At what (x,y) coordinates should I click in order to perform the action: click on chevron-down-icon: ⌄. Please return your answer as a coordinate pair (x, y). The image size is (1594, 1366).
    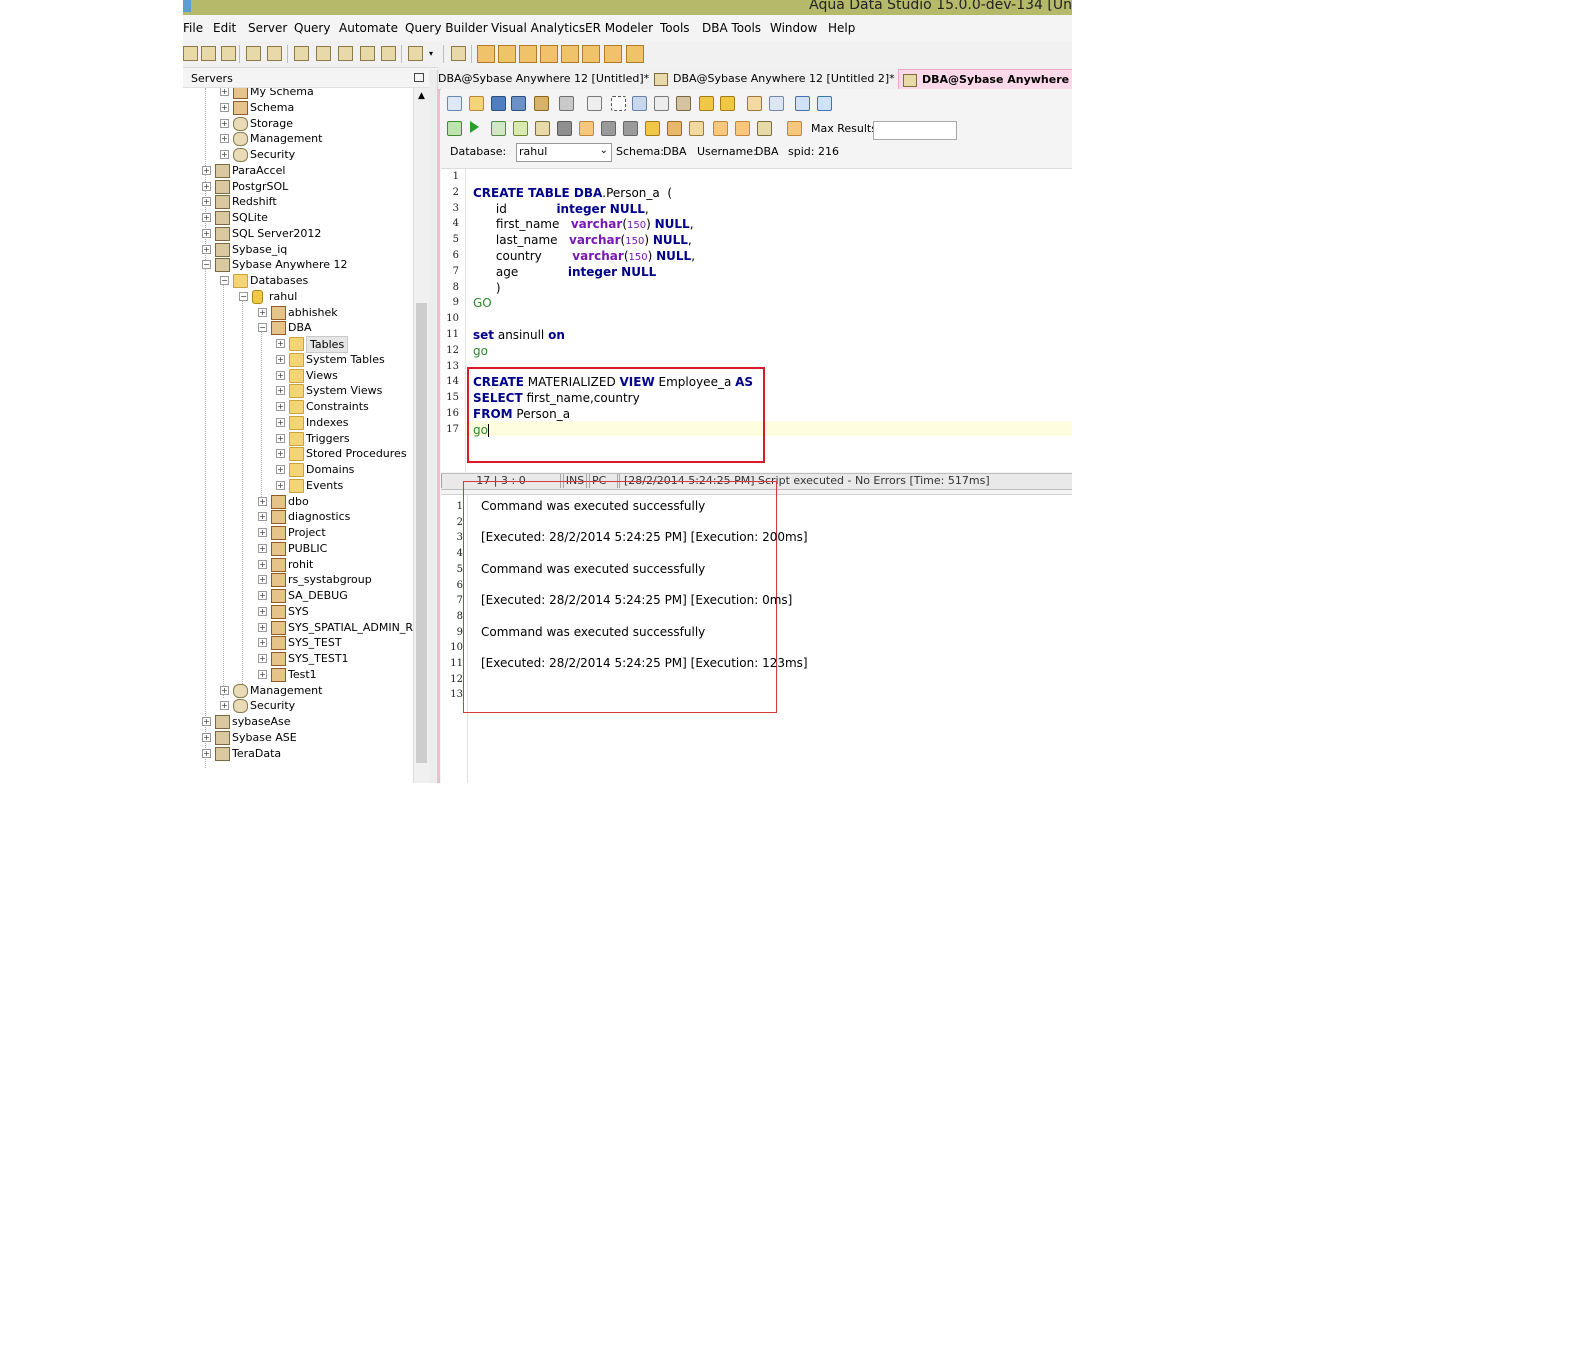
    Looking at the image, I should click on (604, 150).